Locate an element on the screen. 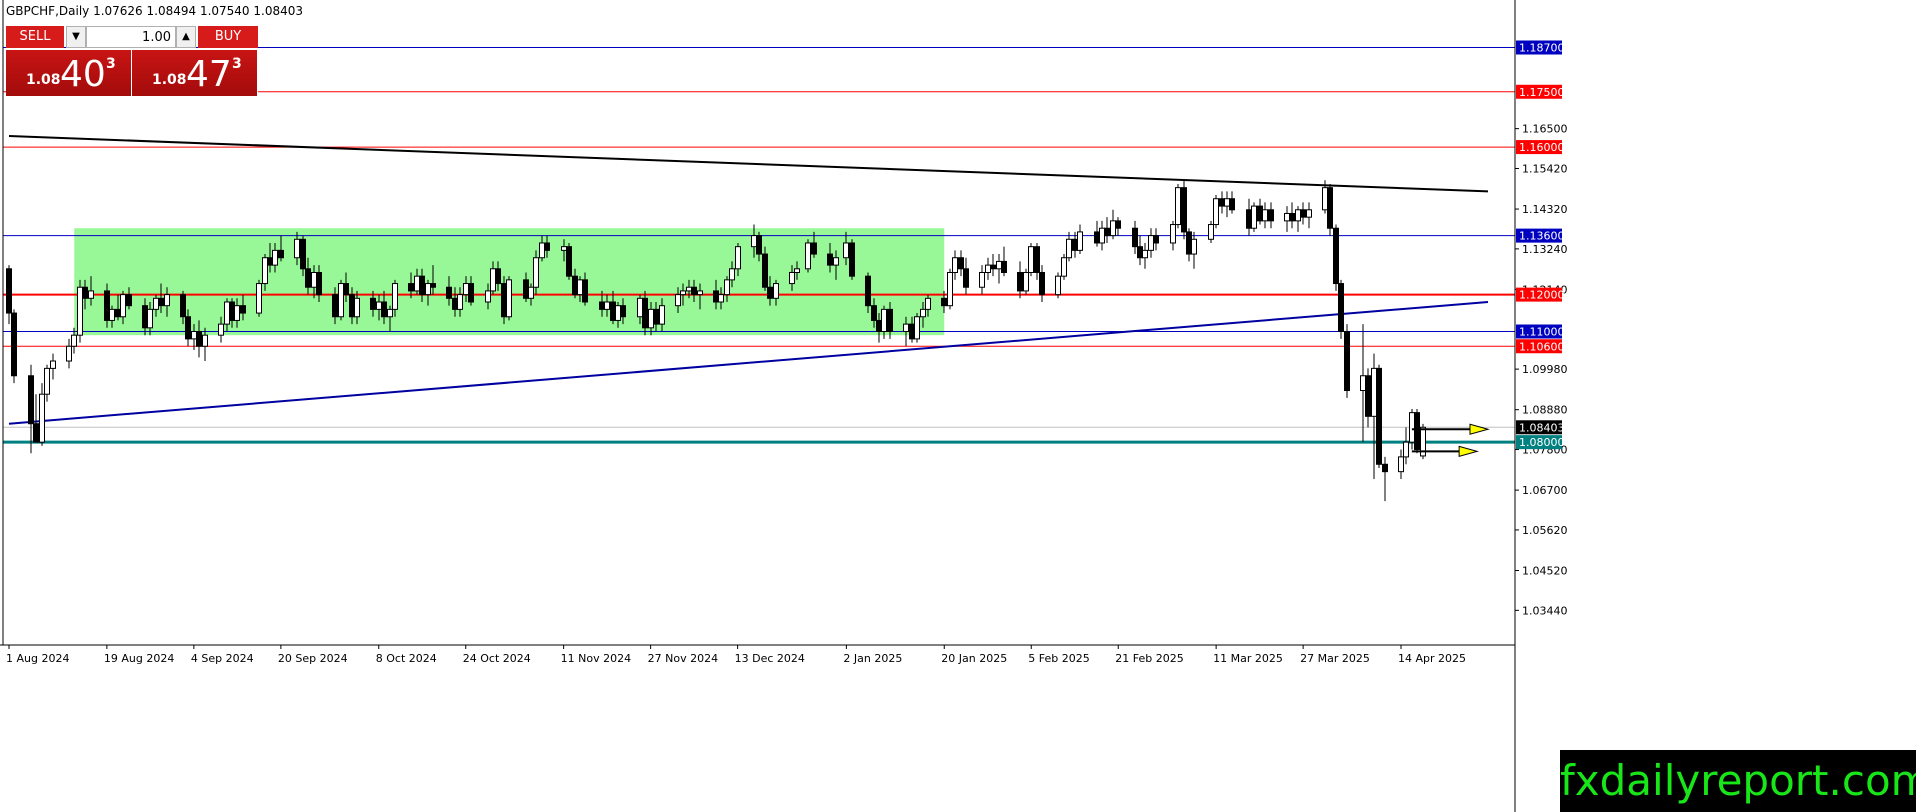 The width and height of the screenshot is (1916, 812). price-label: 1.13600 is located at coordinates (1542, 236).